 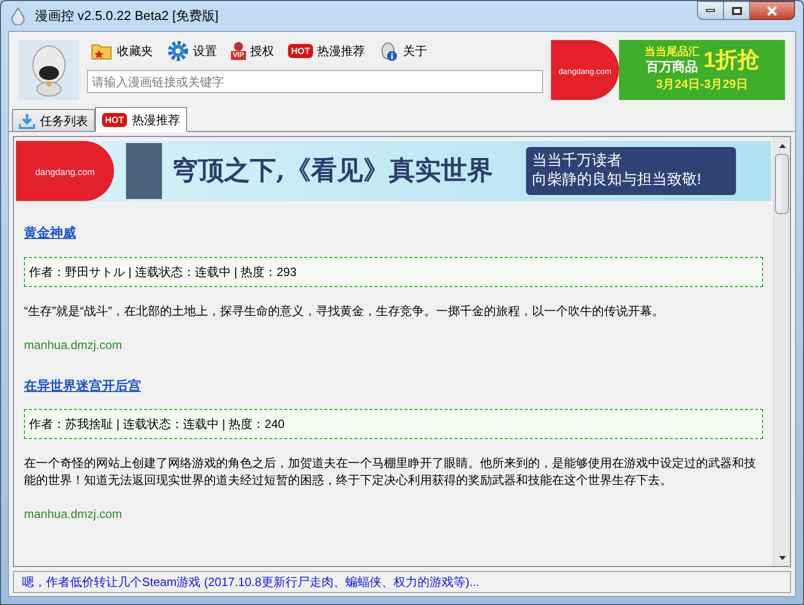 I want to click on comic-title-link: 在异世界迷宫开后宫, so click(x=82, y=385).